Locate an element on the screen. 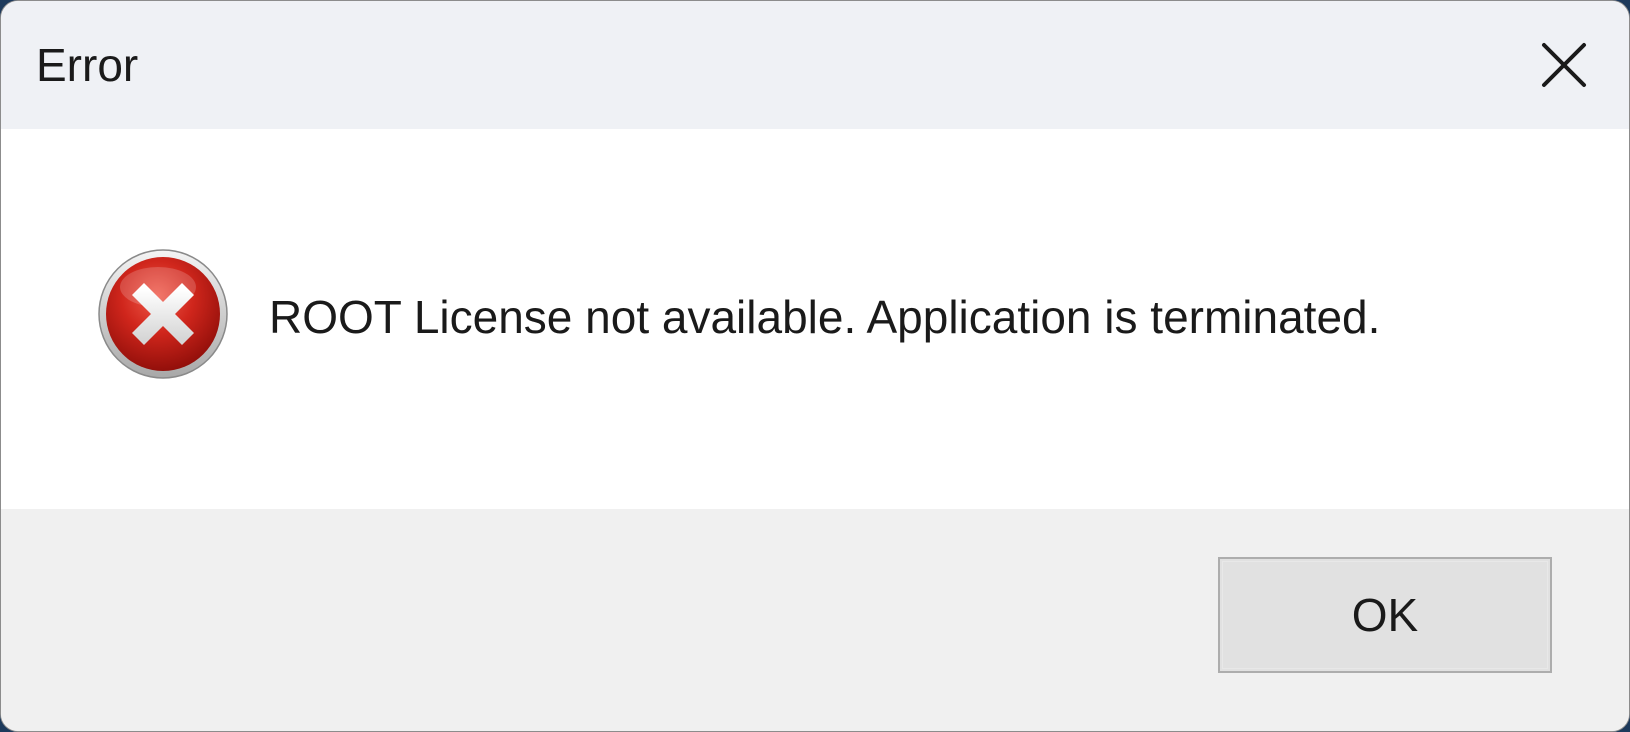  ok-button: OK is located at coordinates (1385, 615).